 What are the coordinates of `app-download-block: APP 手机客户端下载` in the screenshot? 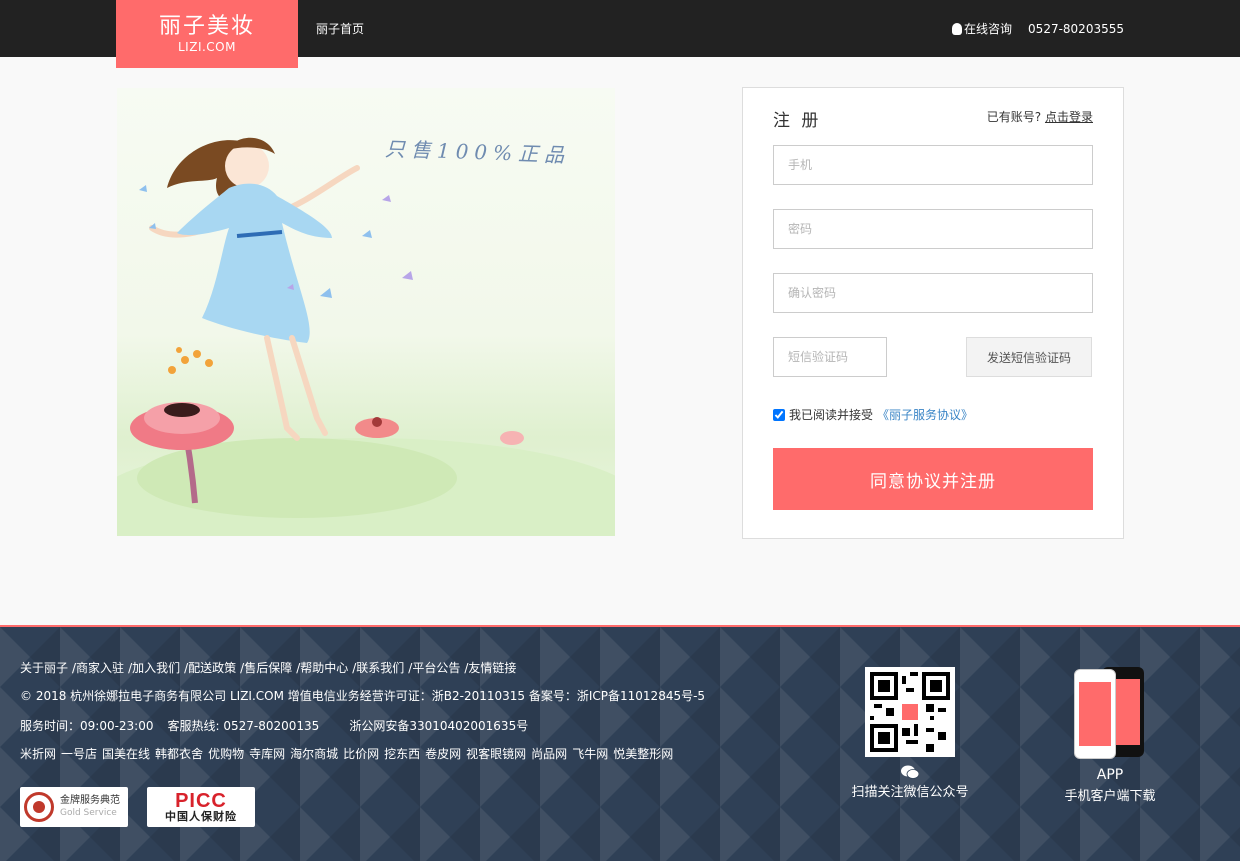 It's located at (1110, 735).